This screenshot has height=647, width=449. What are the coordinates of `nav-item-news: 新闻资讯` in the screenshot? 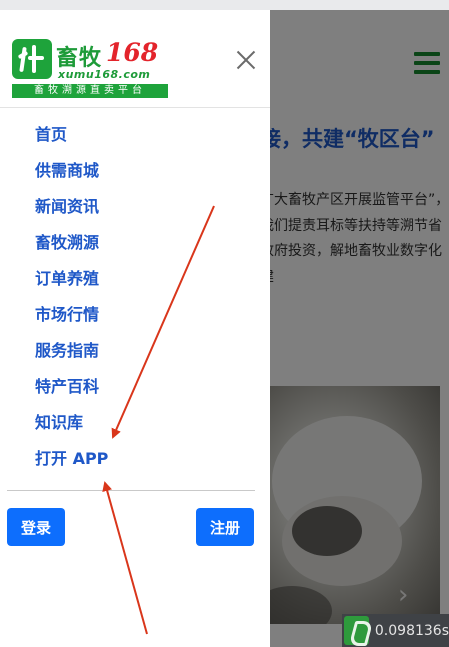 It's located at (135, 207).